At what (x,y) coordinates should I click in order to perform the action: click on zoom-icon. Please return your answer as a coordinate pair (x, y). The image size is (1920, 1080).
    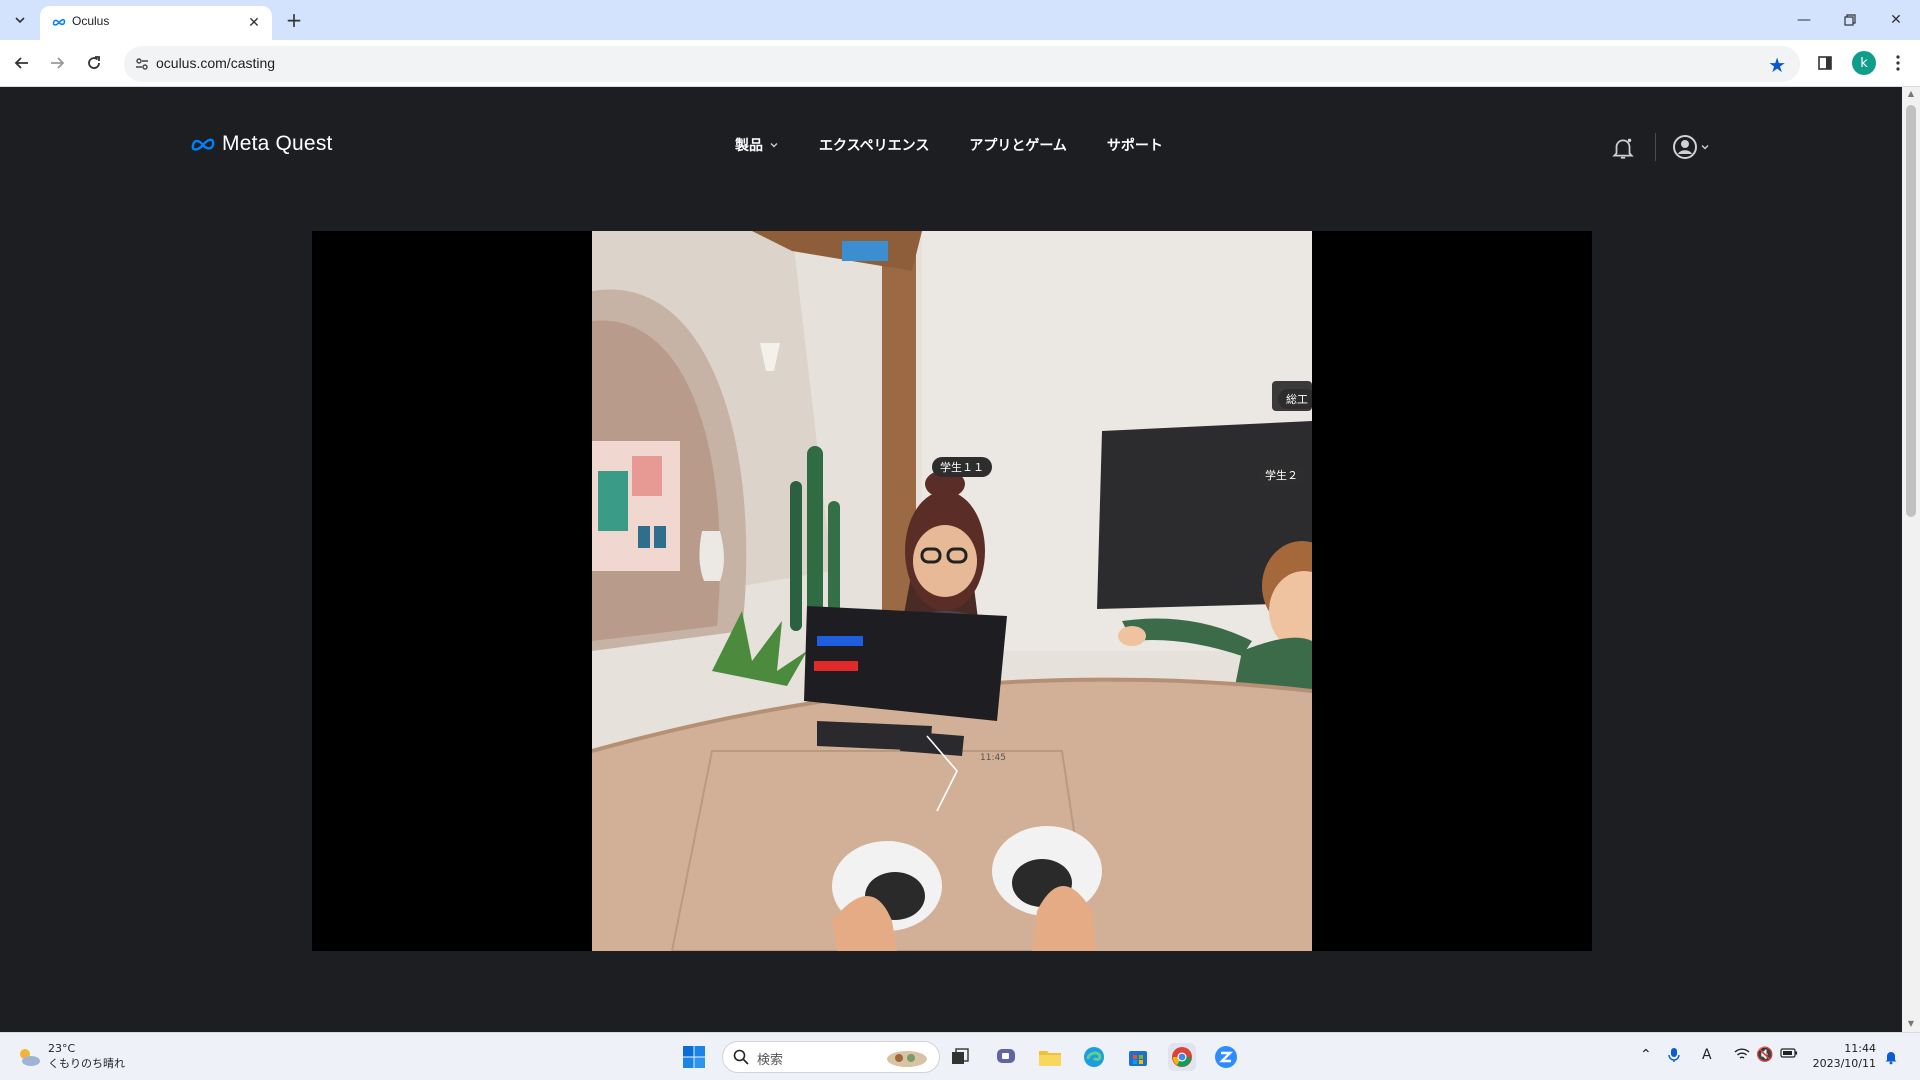
    Looking at the image, I should click on (1226, 1057).